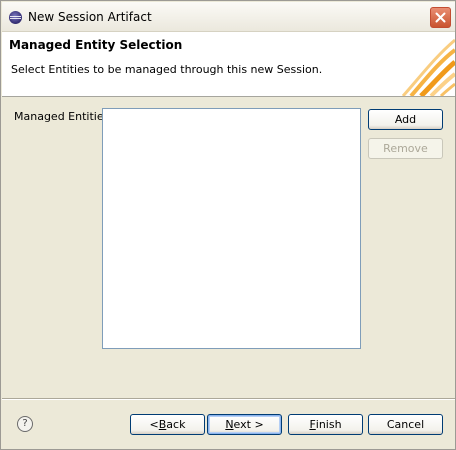  What do you see at coordinates (428, 67) in the screenshot?
I see `wizard-banner-art` at bounding box center [428, 67].